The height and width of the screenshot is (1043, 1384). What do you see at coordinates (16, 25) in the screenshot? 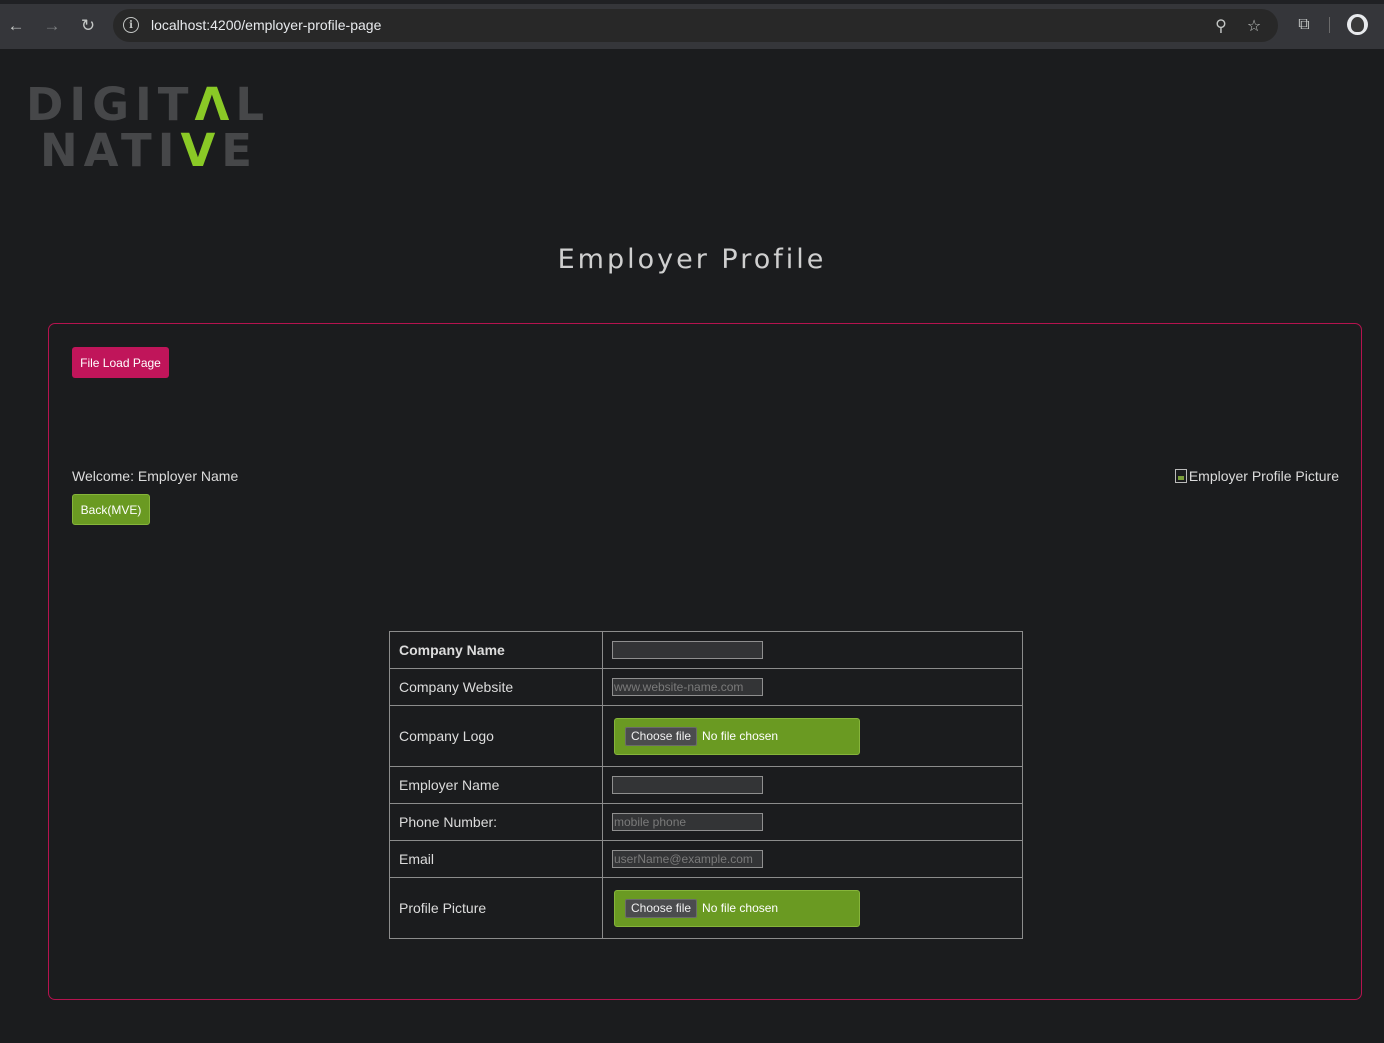
I see `back-arrow-icon: ←` at bounding box center [16, 25].